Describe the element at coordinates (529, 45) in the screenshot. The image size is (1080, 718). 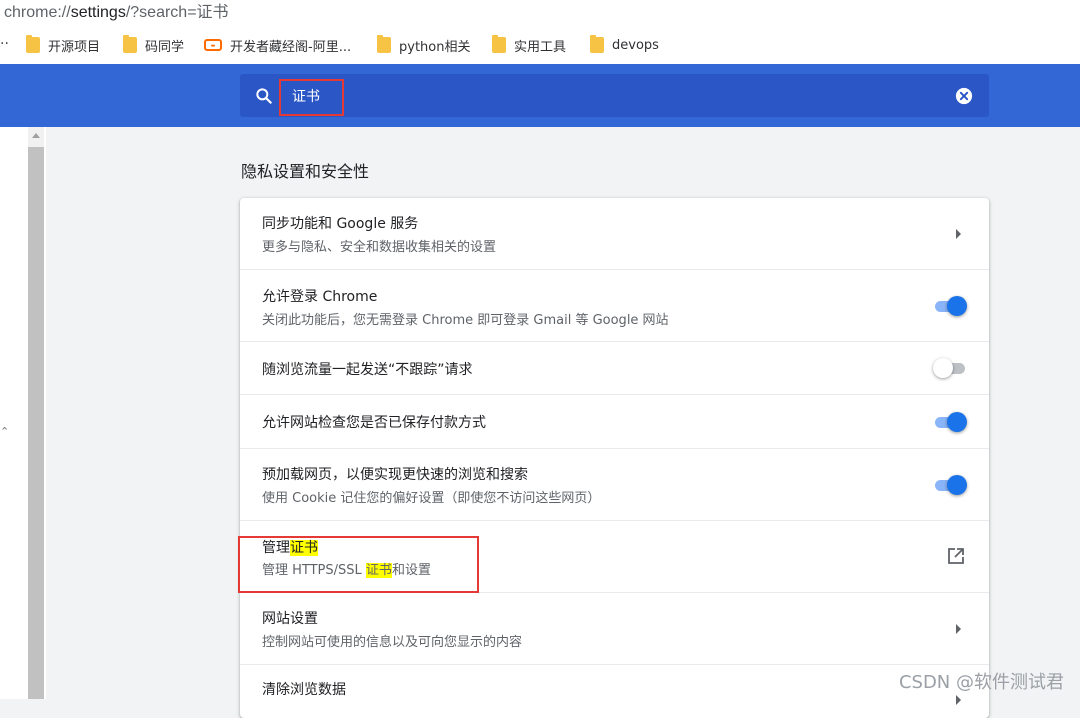
I see `bookmark-item: 实用工具` at that location.